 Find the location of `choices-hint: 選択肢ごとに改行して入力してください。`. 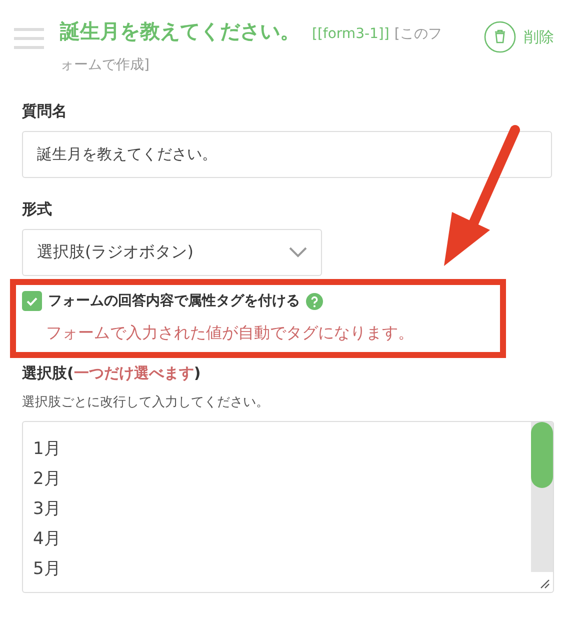

choices-hint: 選択肢ごとに改行して入力してください。 is located at coordinates (146, 402).